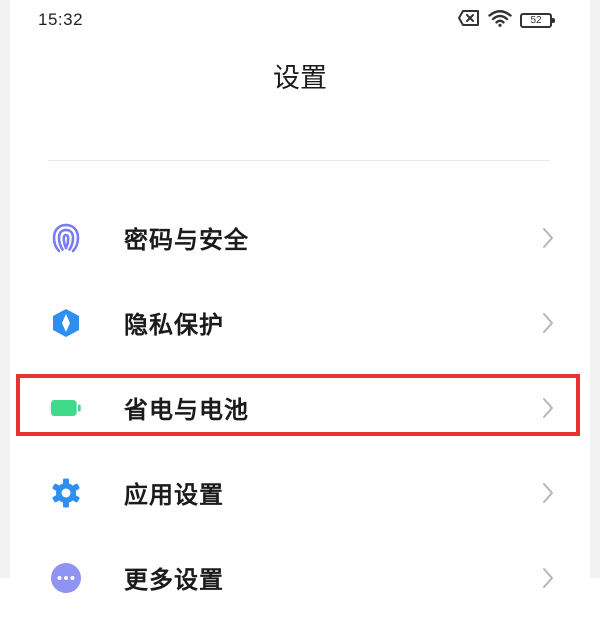 This screenshot has width=600, height=620. I want to click on menu-item-app-settings: 应用设置, so click(300, 492).